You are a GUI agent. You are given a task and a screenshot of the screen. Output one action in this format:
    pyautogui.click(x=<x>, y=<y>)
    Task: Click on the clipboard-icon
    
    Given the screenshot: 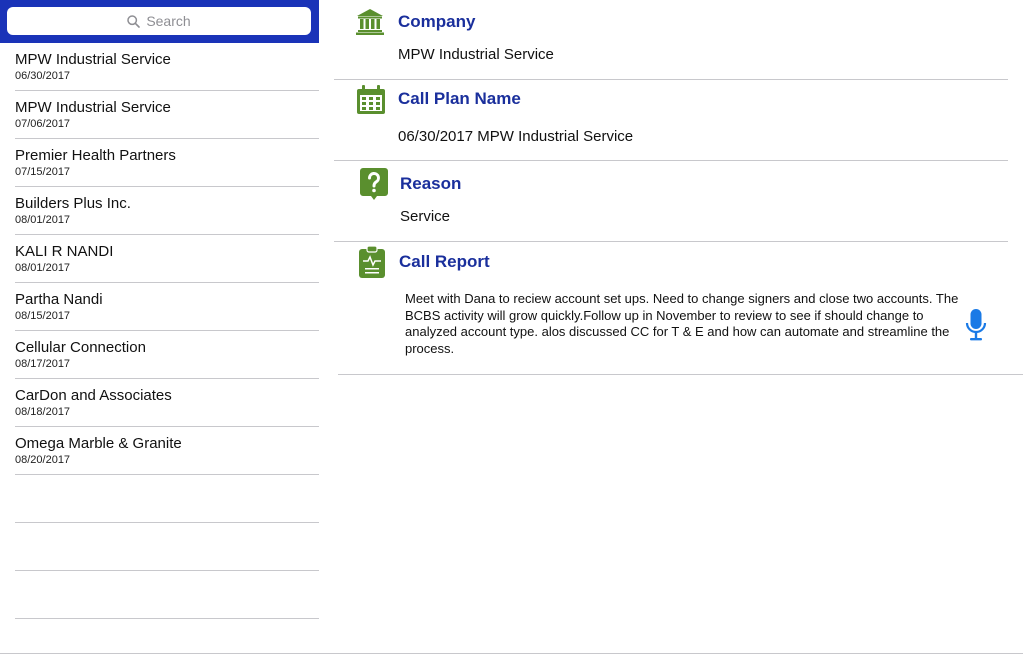 What is the action you would take?
    pyautogui.click(x=372, y=262)
    